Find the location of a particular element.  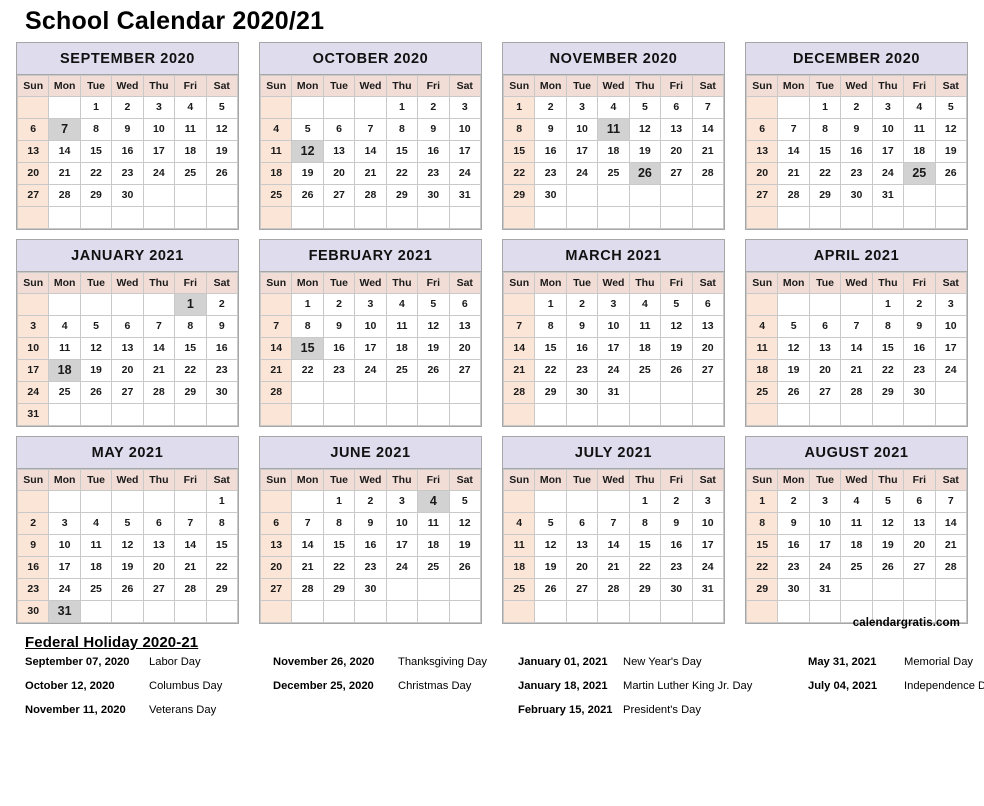

day-cell: 5 is located at coordinates (433, 304).